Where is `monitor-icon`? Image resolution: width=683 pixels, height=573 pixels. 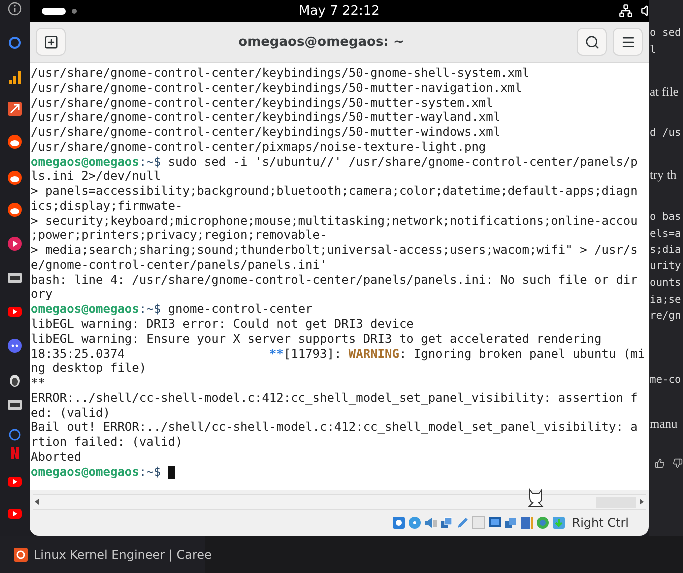 monitor-icon is located at coordinates (495, 523).